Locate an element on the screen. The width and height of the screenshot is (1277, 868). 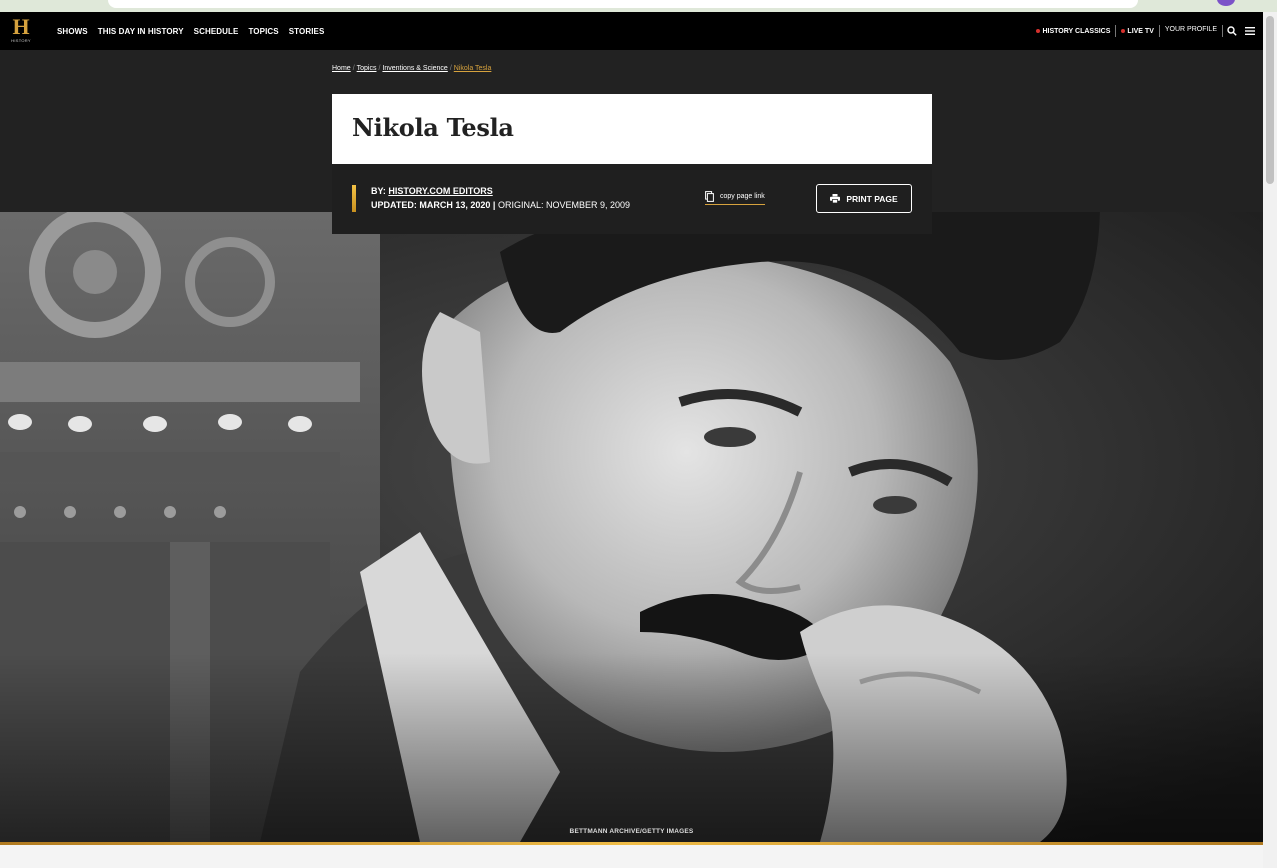
search-icon is located at coordinates (1232, 31).